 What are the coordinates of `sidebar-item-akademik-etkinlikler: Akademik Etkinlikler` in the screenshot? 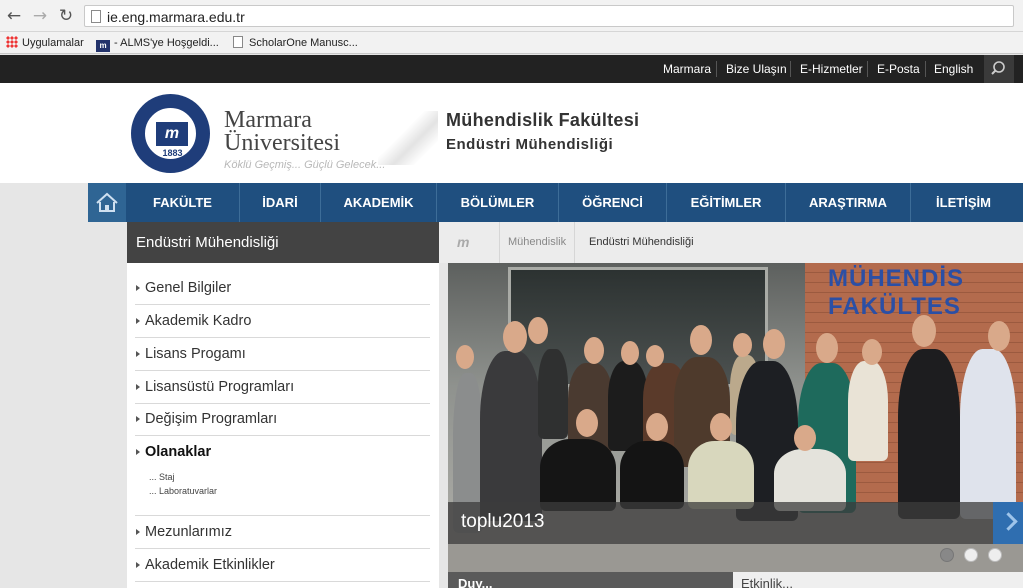 It's located at (282, 565).